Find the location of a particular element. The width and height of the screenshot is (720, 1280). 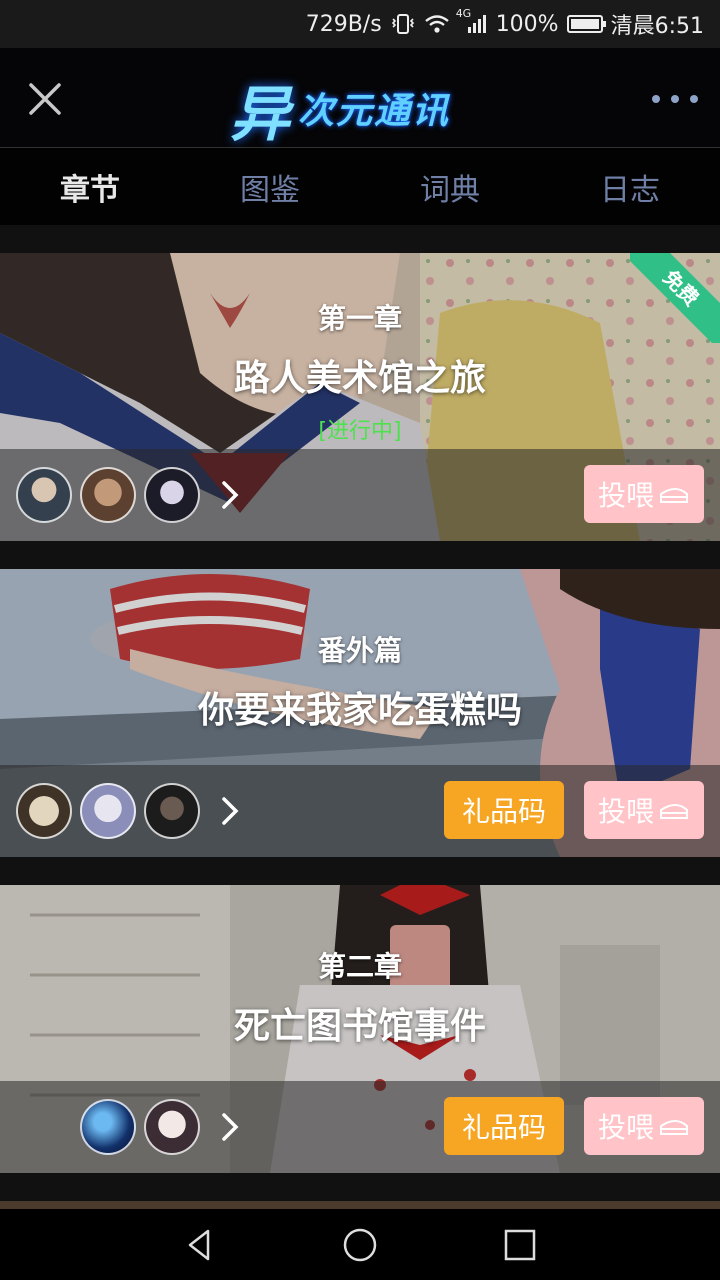

back-icon is located at coordinates (200, 1245).